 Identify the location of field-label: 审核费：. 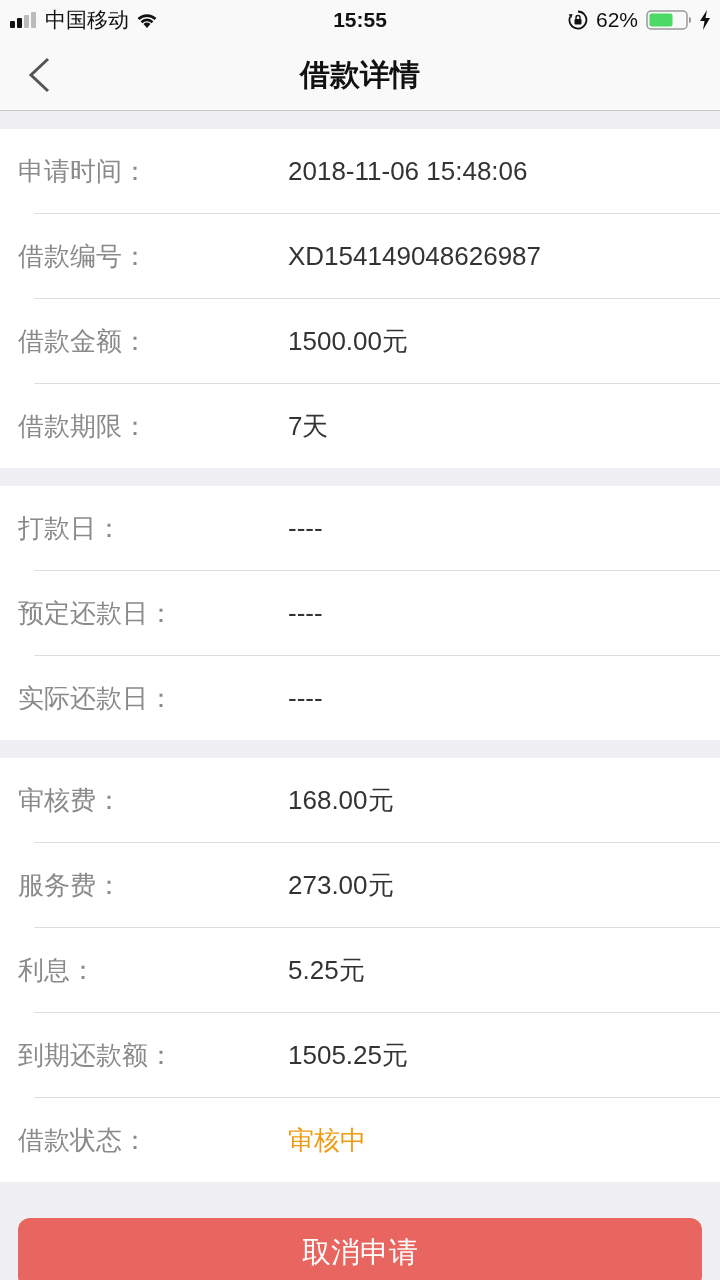
(70, 800).